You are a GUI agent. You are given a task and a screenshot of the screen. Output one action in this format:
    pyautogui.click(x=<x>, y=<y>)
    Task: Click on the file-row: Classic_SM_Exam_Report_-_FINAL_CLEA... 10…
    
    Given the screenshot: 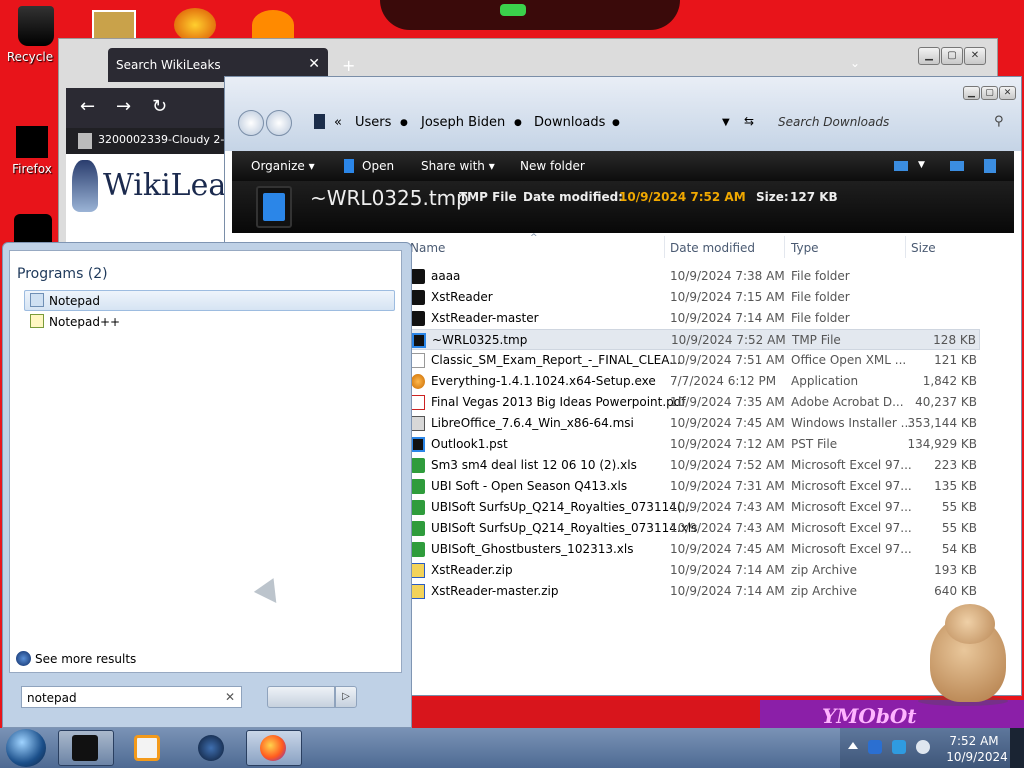 What is the action you would take?
    pyautogui.click(x=694, y=360)
    